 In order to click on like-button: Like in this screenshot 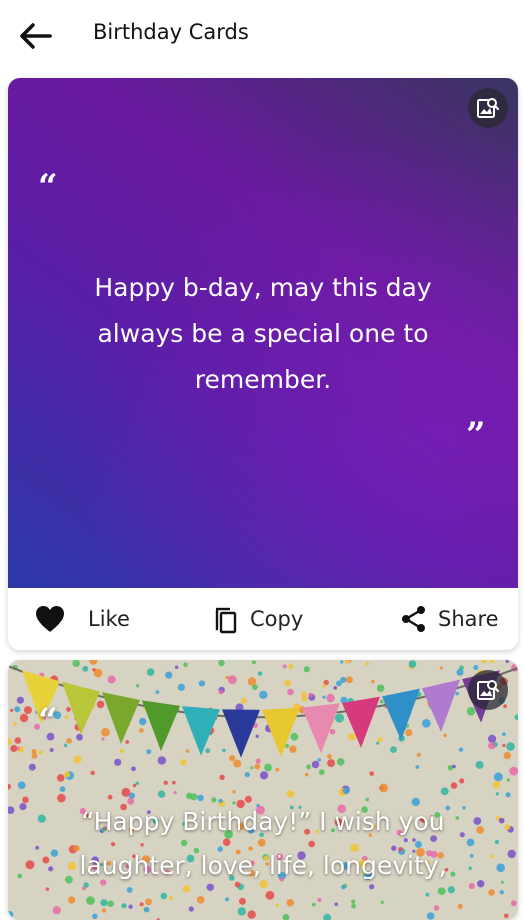, I will do `click(82, 619)`.